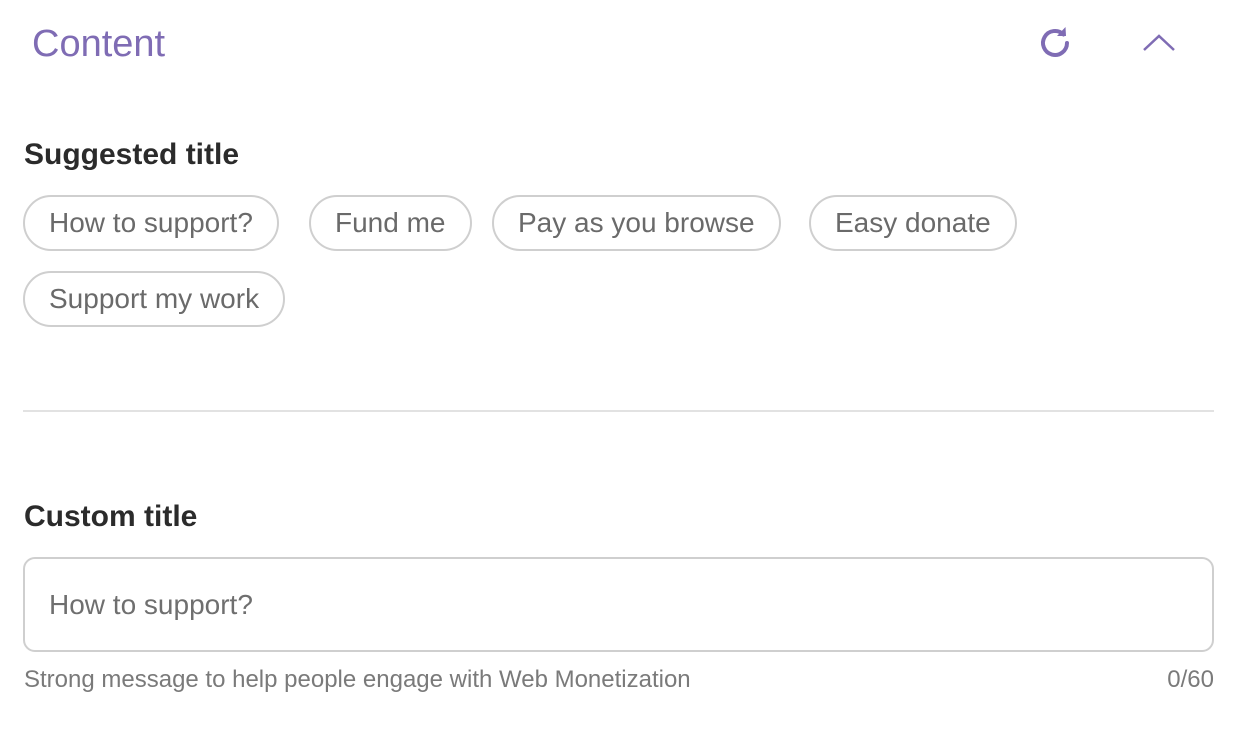 This screenshot has height=731, width=1245. I want to click on custom-title-field, so click(618, 604).